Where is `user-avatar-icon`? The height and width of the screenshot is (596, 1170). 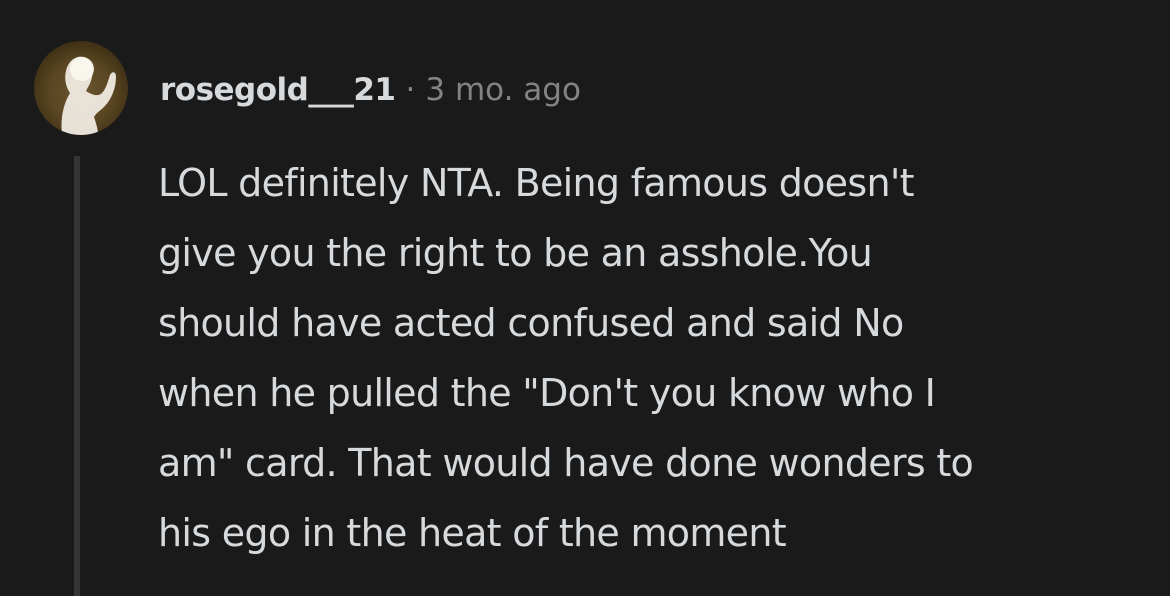 user-avatar-icon is located at coordinates (81, 88).